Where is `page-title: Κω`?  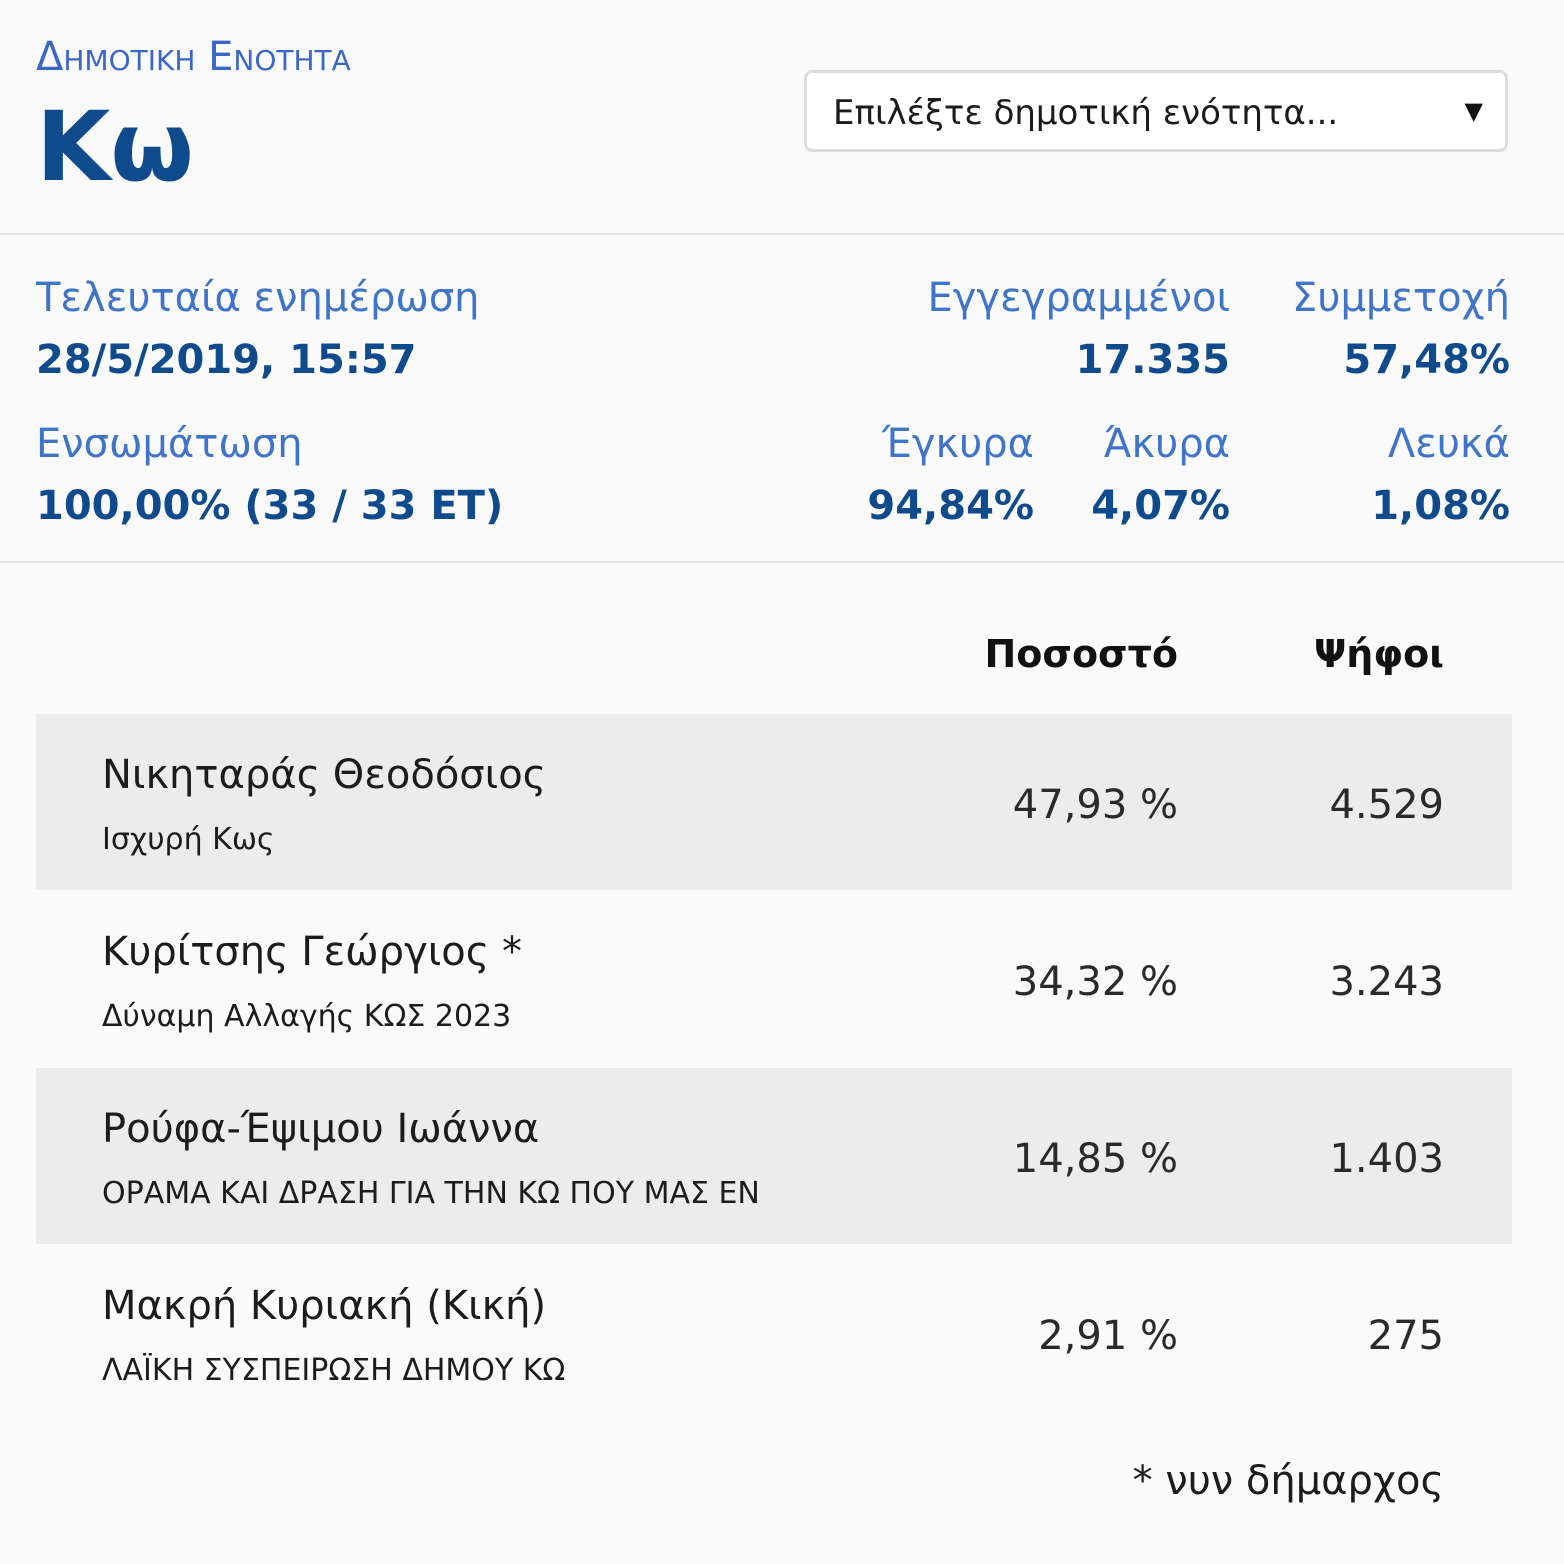 page-title: Κω is located at coordinates (115, 147).